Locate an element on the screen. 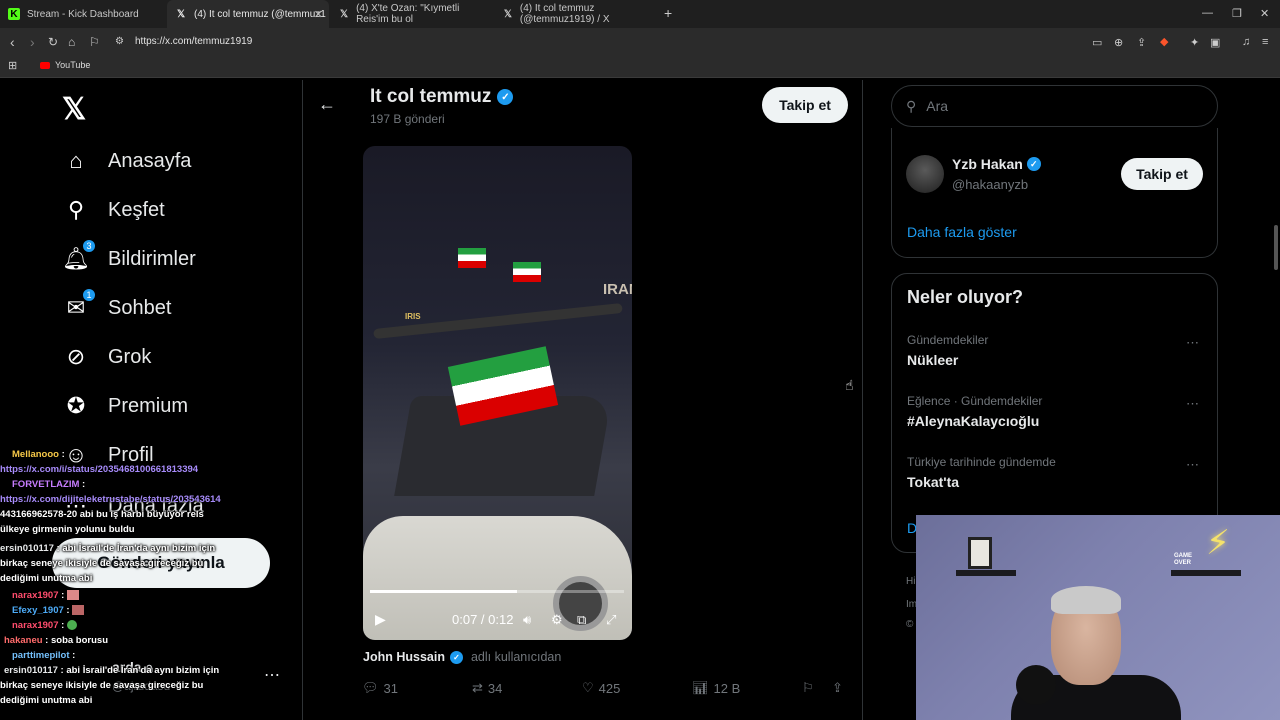 The height and width of the screenshot is (720, 1280). home-icon: ⌂ is located at coordinates (71, 42).